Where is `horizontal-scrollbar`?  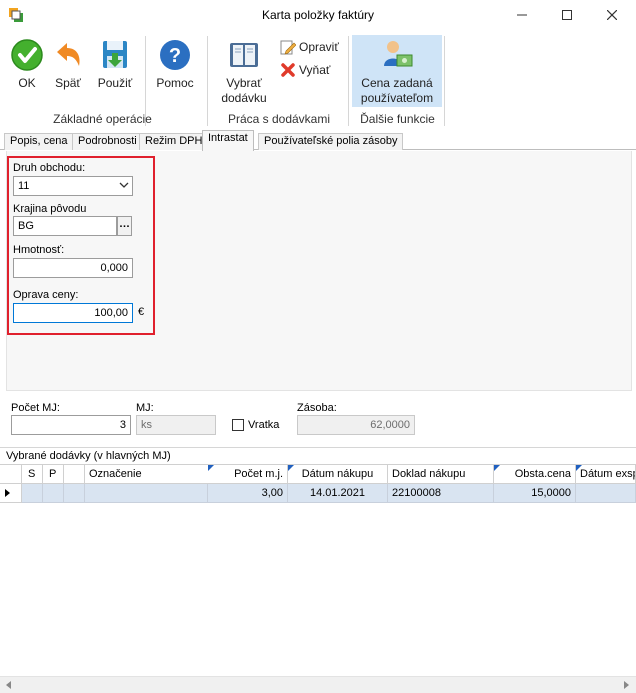 horizontal-scrollbar is located at coordinates (318, 684).